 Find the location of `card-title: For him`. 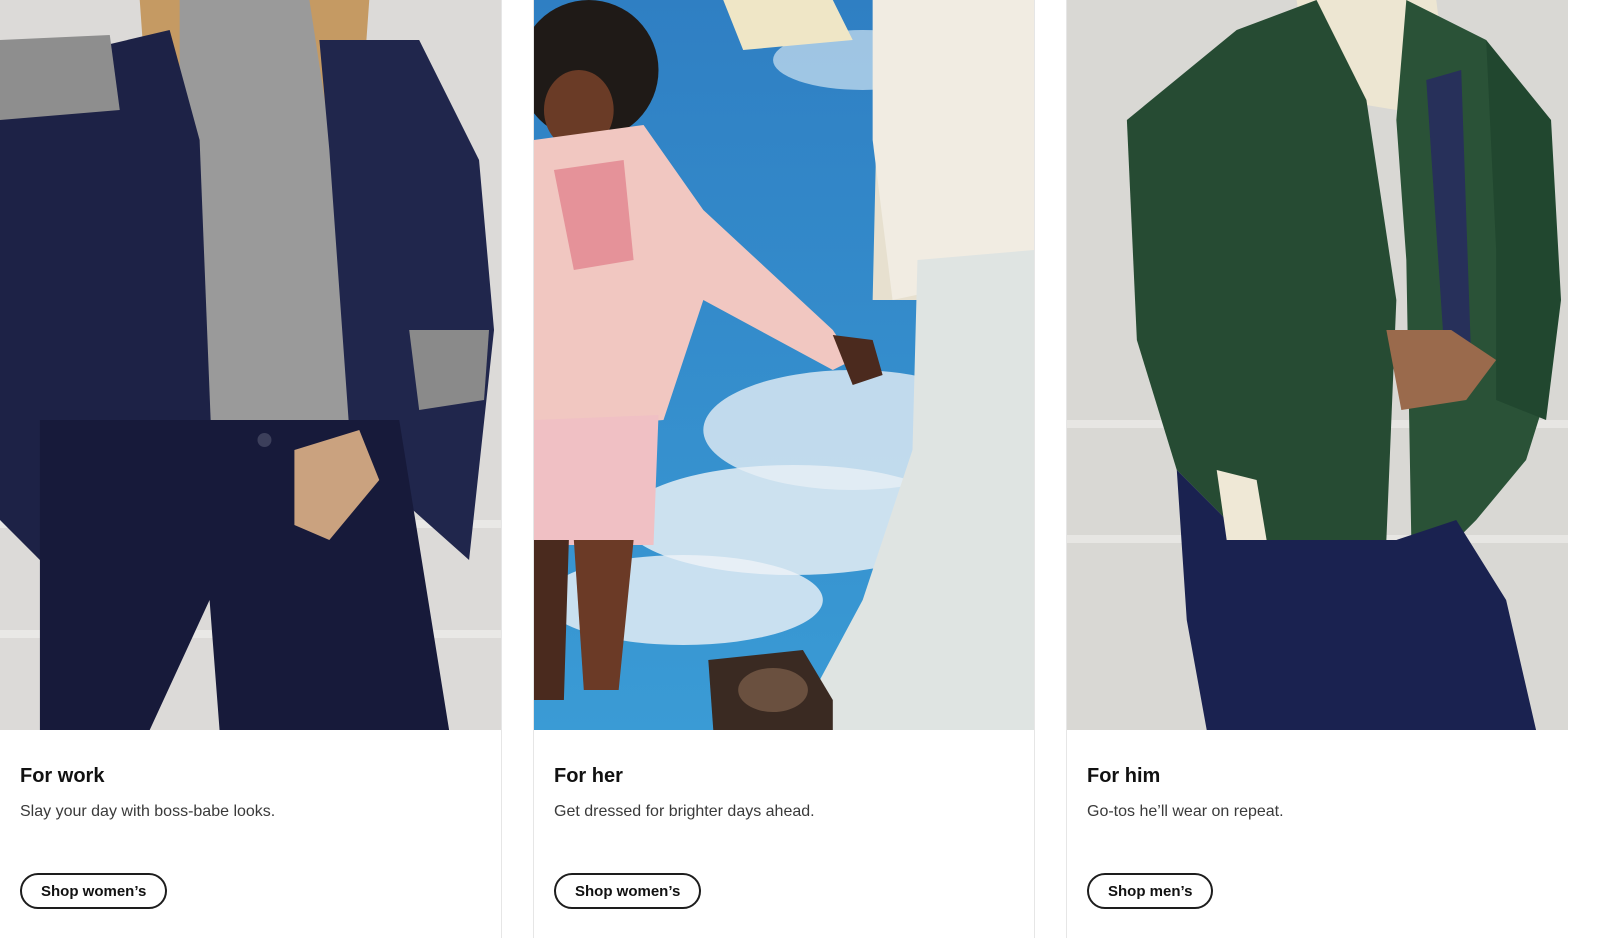

card-title: For him is located at coordinates (1124, 776).